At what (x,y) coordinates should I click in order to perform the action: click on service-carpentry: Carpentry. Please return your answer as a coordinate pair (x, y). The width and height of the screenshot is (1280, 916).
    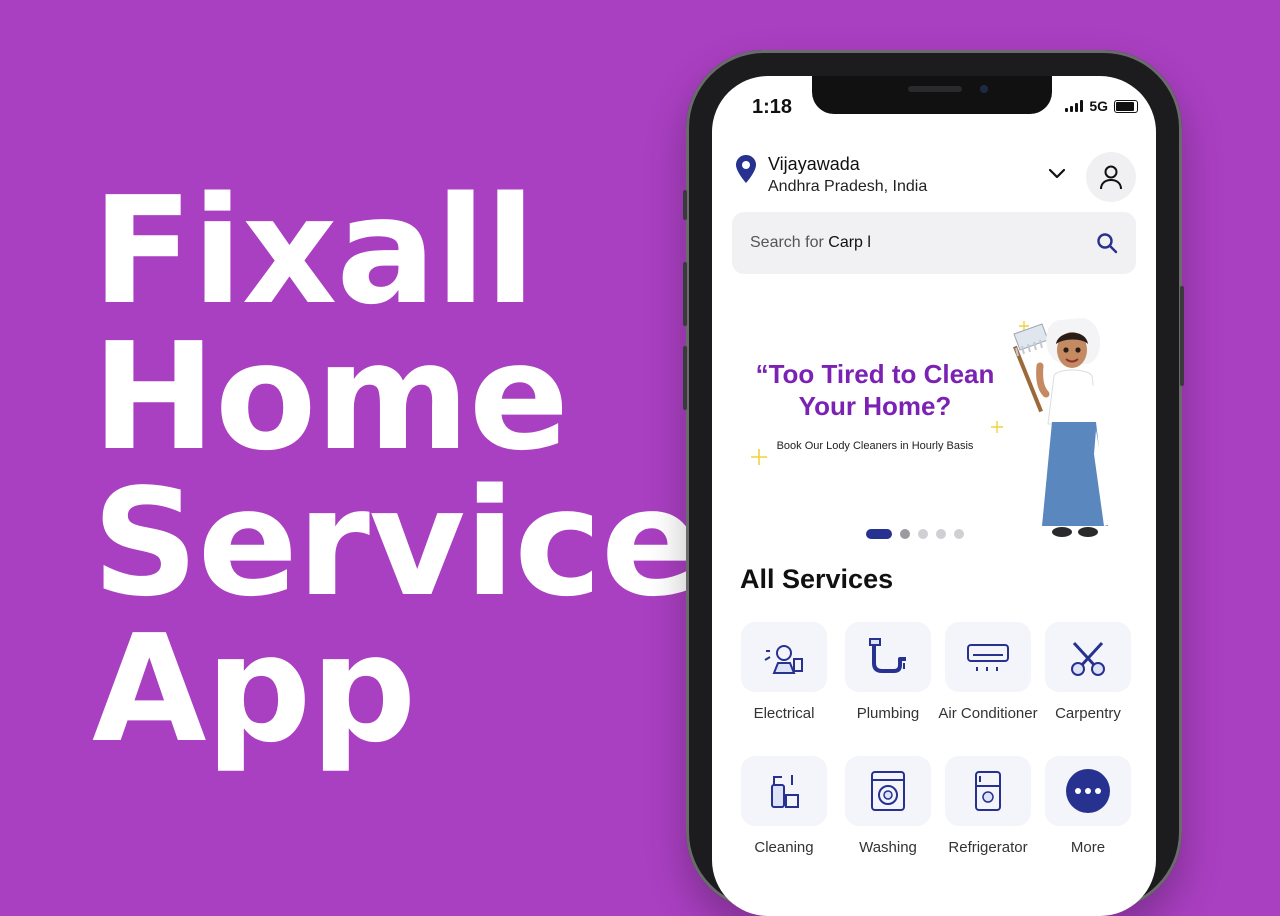
    Looking at the image, I should click on (1088, 672).